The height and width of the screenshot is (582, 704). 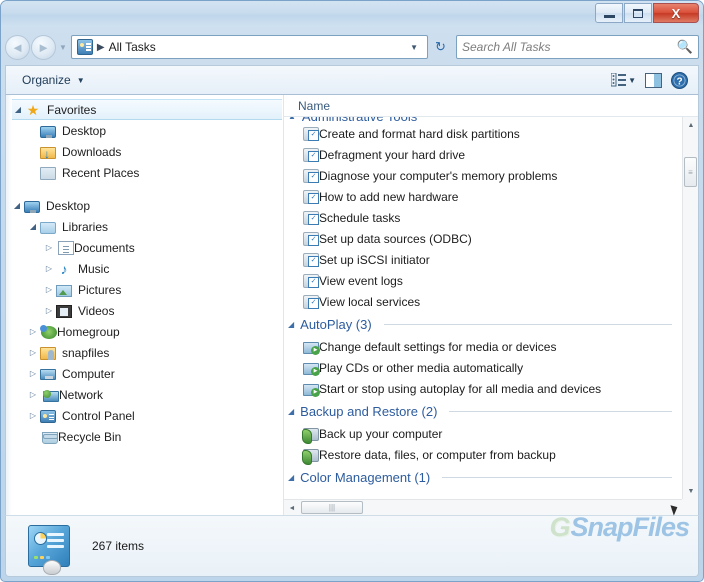 I want to click on sidebar-item-snapfiles: ▷ snapfiles, so click(x=144, y=352).